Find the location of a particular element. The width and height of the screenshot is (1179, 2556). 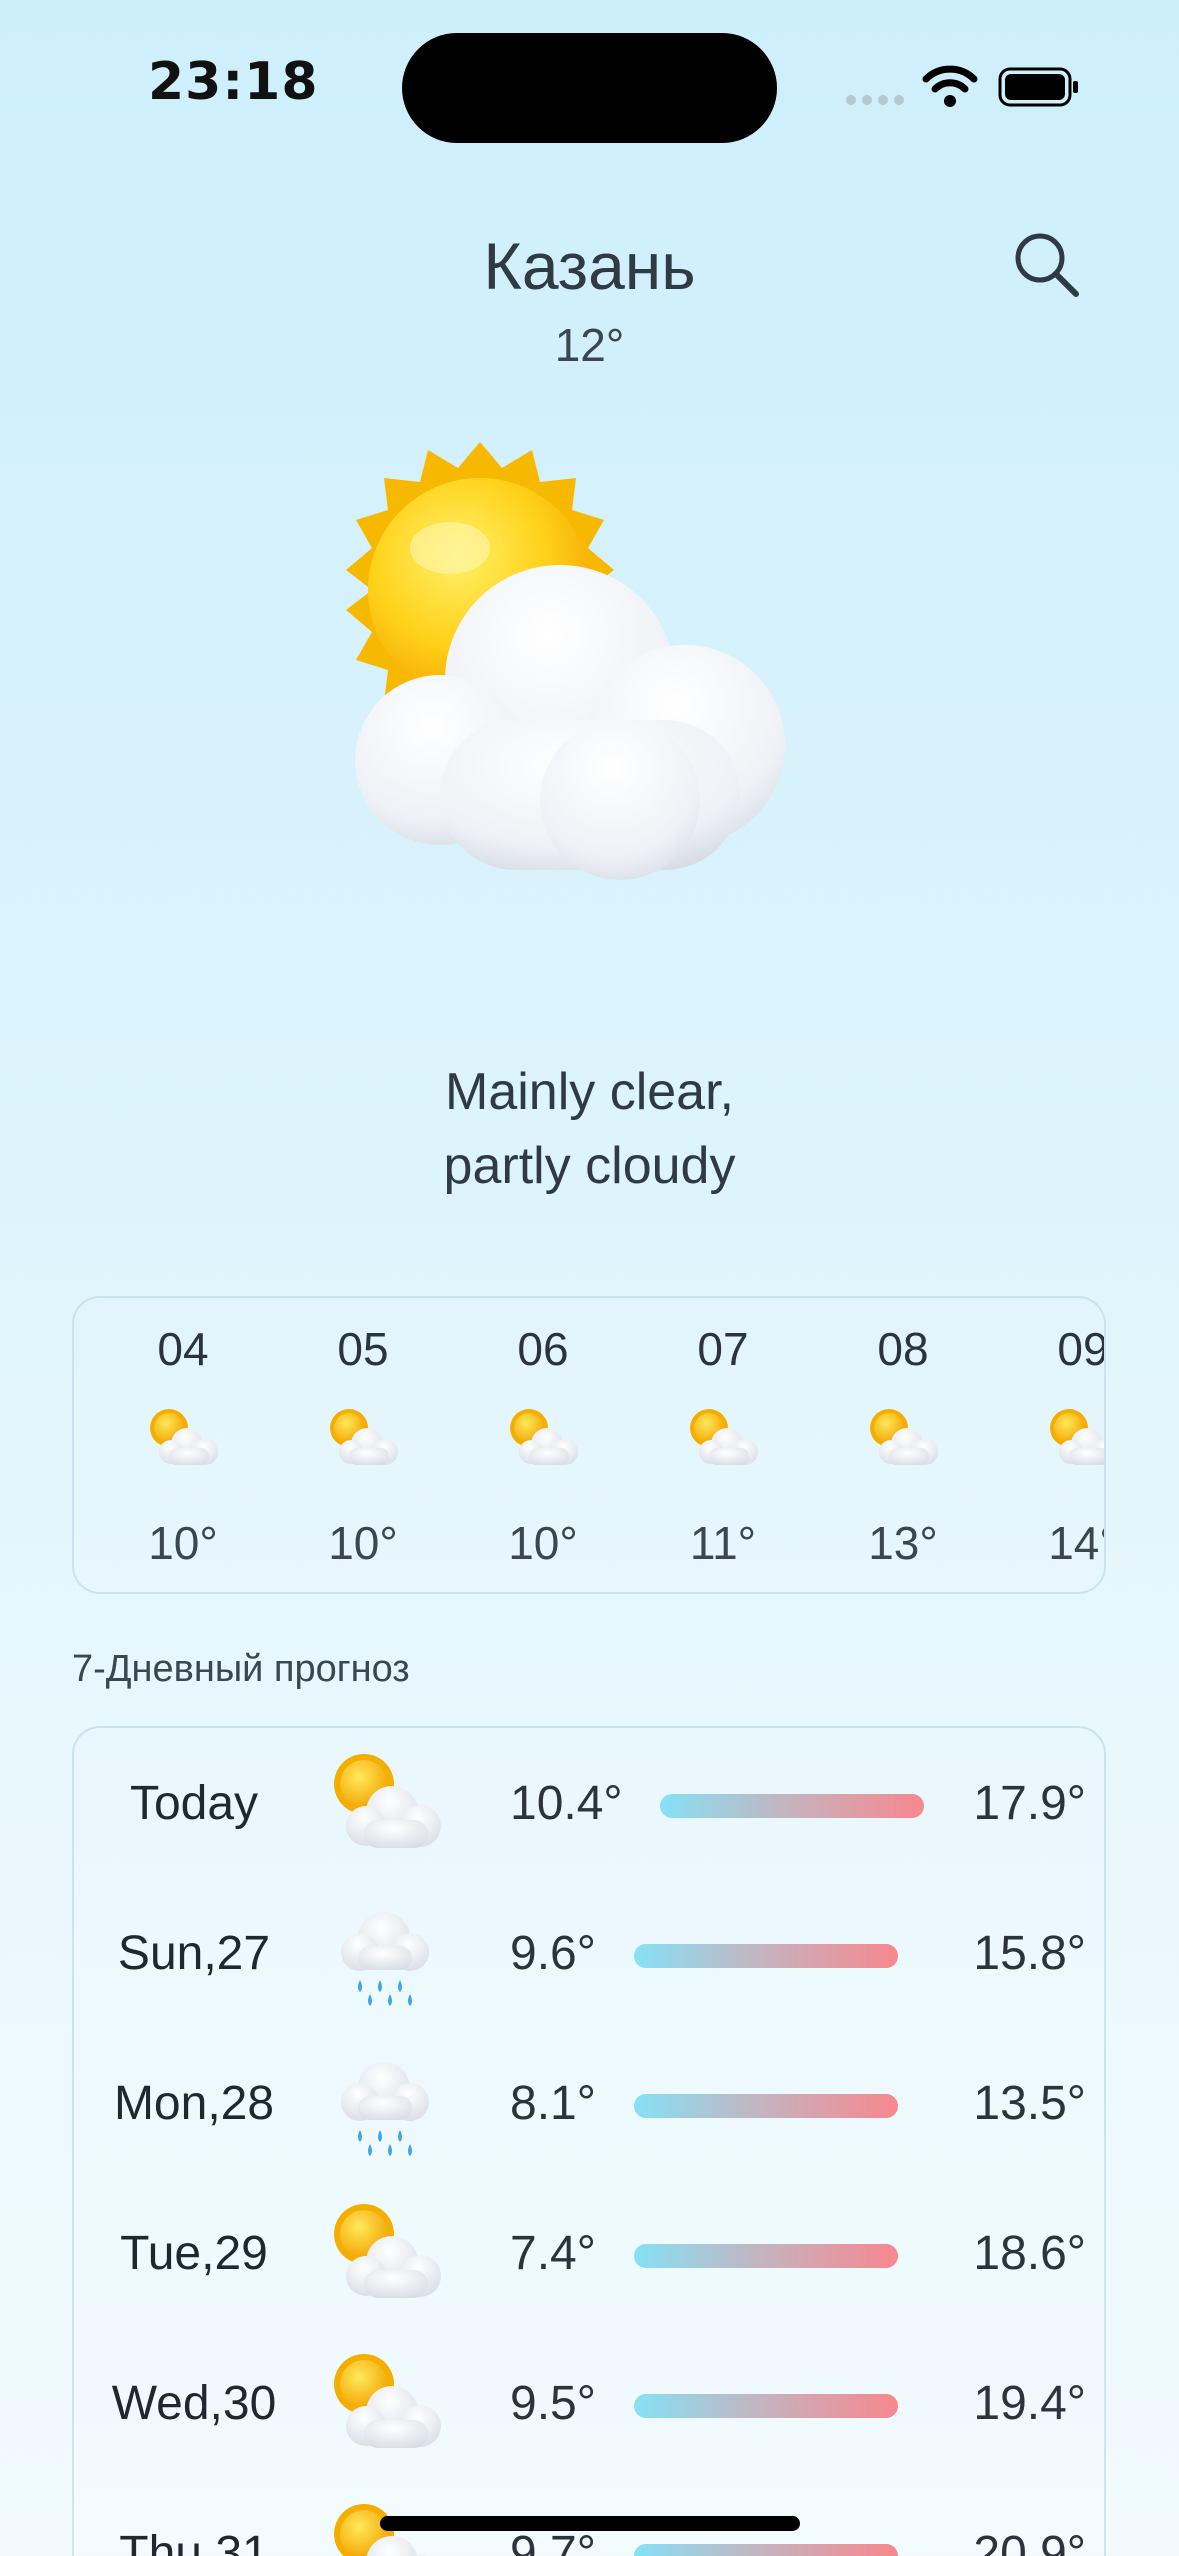

condition-line-2: partly cloudy is located at coordinates (589, 1166).